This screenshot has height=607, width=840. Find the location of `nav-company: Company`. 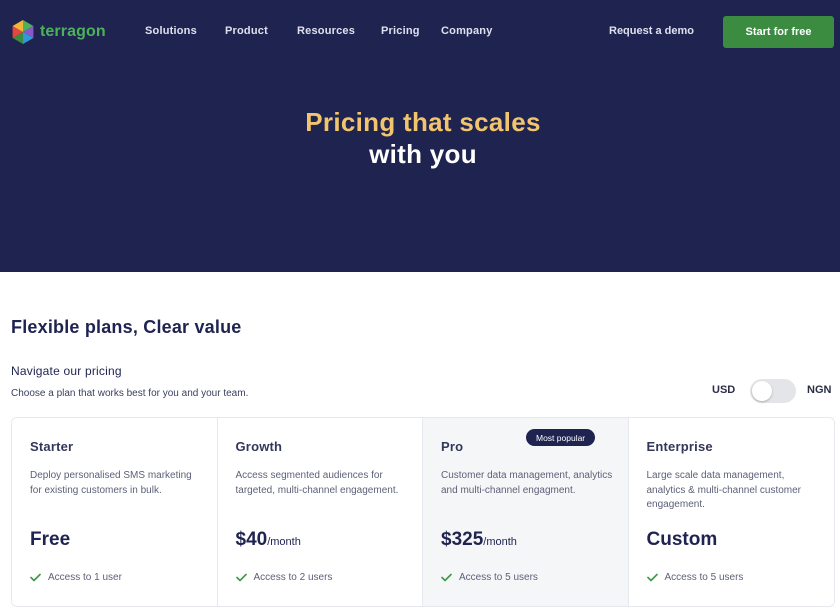

nav-company: Company is located at coordinates (467, 31).